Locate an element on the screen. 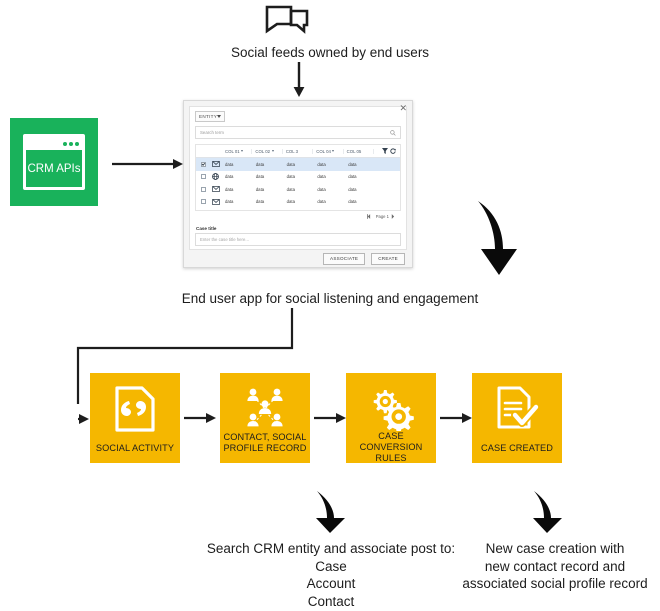 This screenshot has height=611, width=660. column-header-col-04: COL 04 is located at coordinates (328, 151).